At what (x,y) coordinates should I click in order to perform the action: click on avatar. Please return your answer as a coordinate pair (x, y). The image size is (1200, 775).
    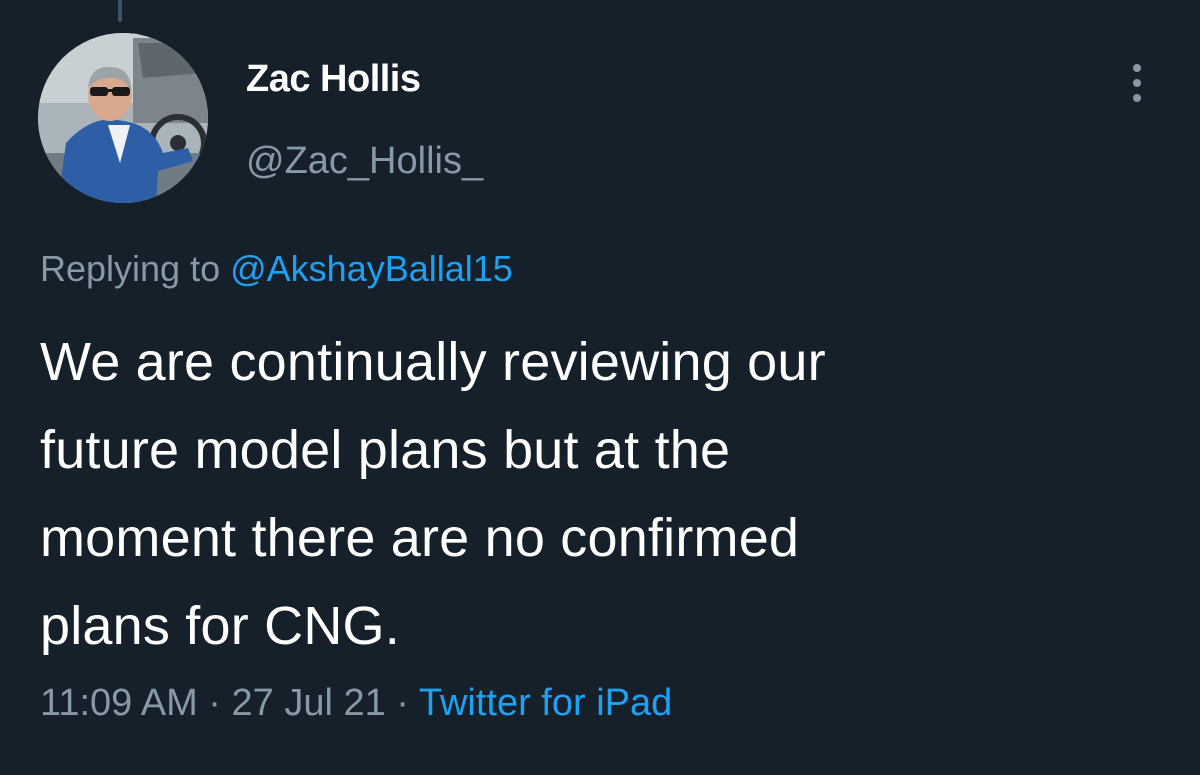
    Looking at the image, I should click on (123, 118).